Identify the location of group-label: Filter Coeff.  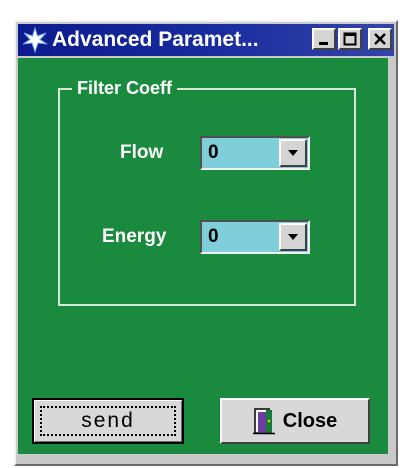
(125, 88).